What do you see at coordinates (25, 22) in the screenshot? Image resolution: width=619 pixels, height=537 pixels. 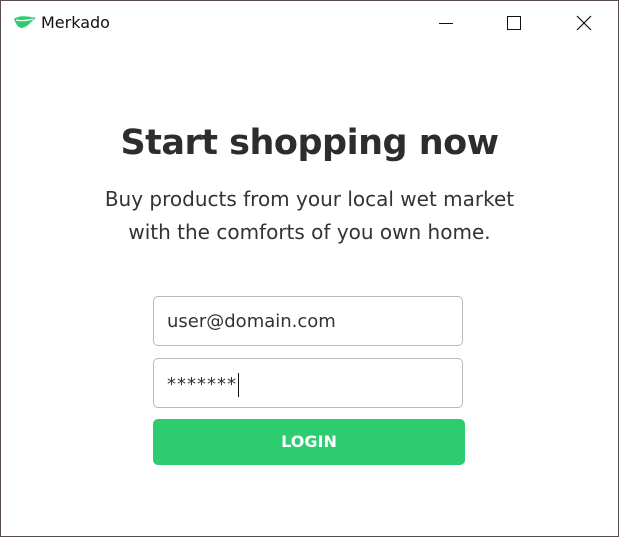 I see `leaf-icon` at bounding box center [25, 22].